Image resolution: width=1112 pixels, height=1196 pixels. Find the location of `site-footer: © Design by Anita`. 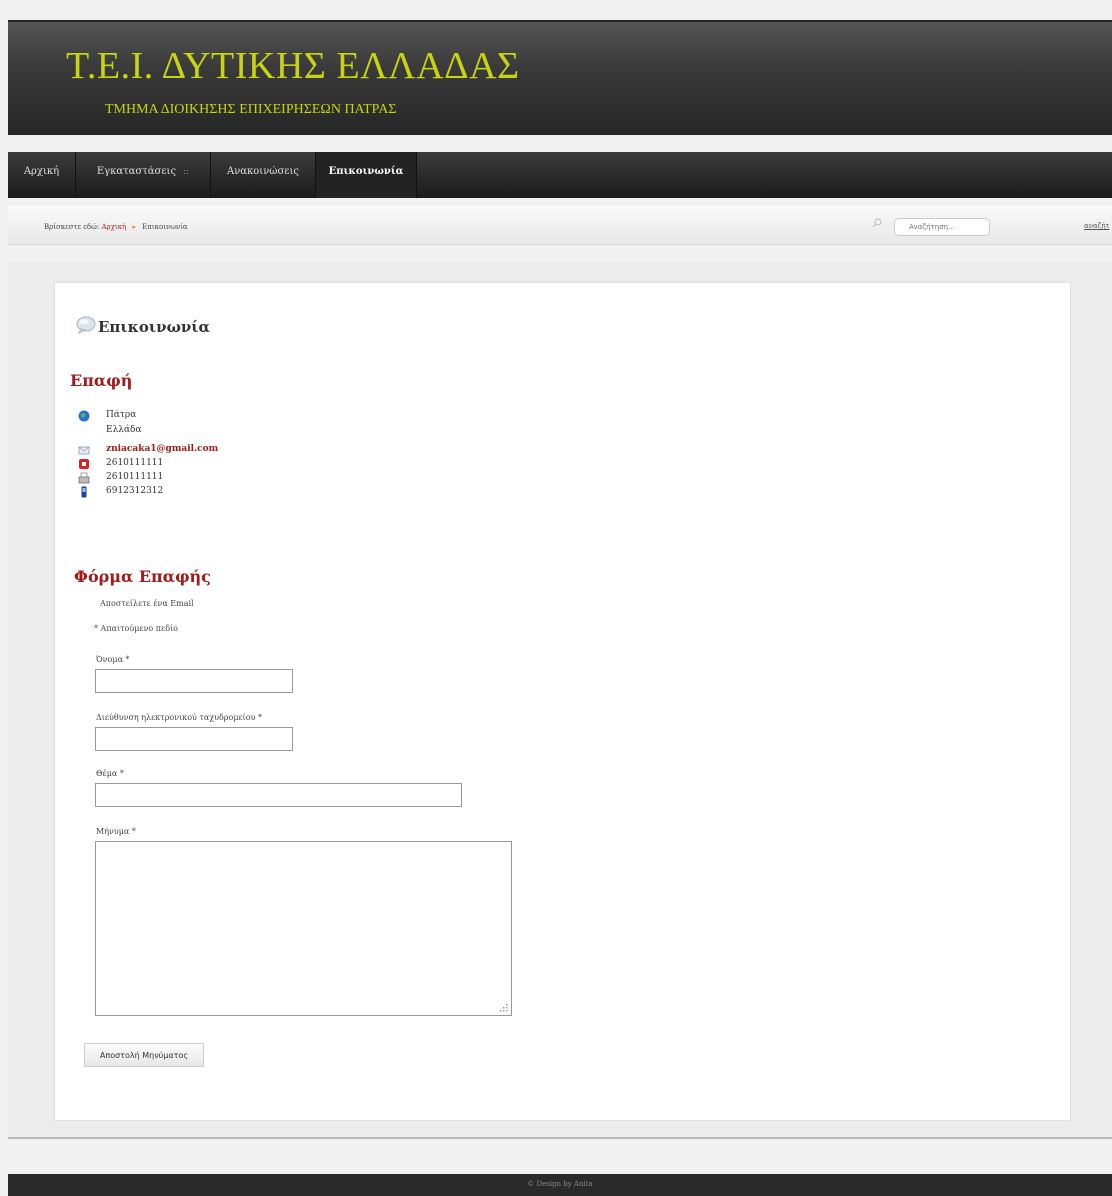

site-footer: © Design by Anita is located at coordinates (560, 1185).